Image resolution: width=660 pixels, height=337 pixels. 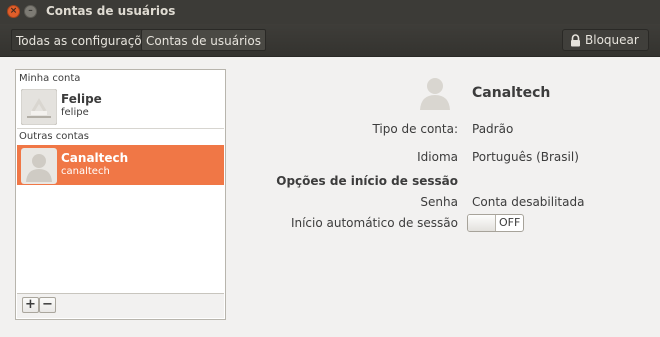 I want to click on account-display-name: Canaltech, so click(x=511, y=93).